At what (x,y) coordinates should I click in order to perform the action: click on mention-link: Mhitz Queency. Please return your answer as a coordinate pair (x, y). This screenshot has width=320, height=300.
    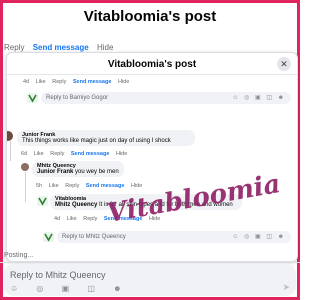
    Looking at the image, I should click on (76, 205).